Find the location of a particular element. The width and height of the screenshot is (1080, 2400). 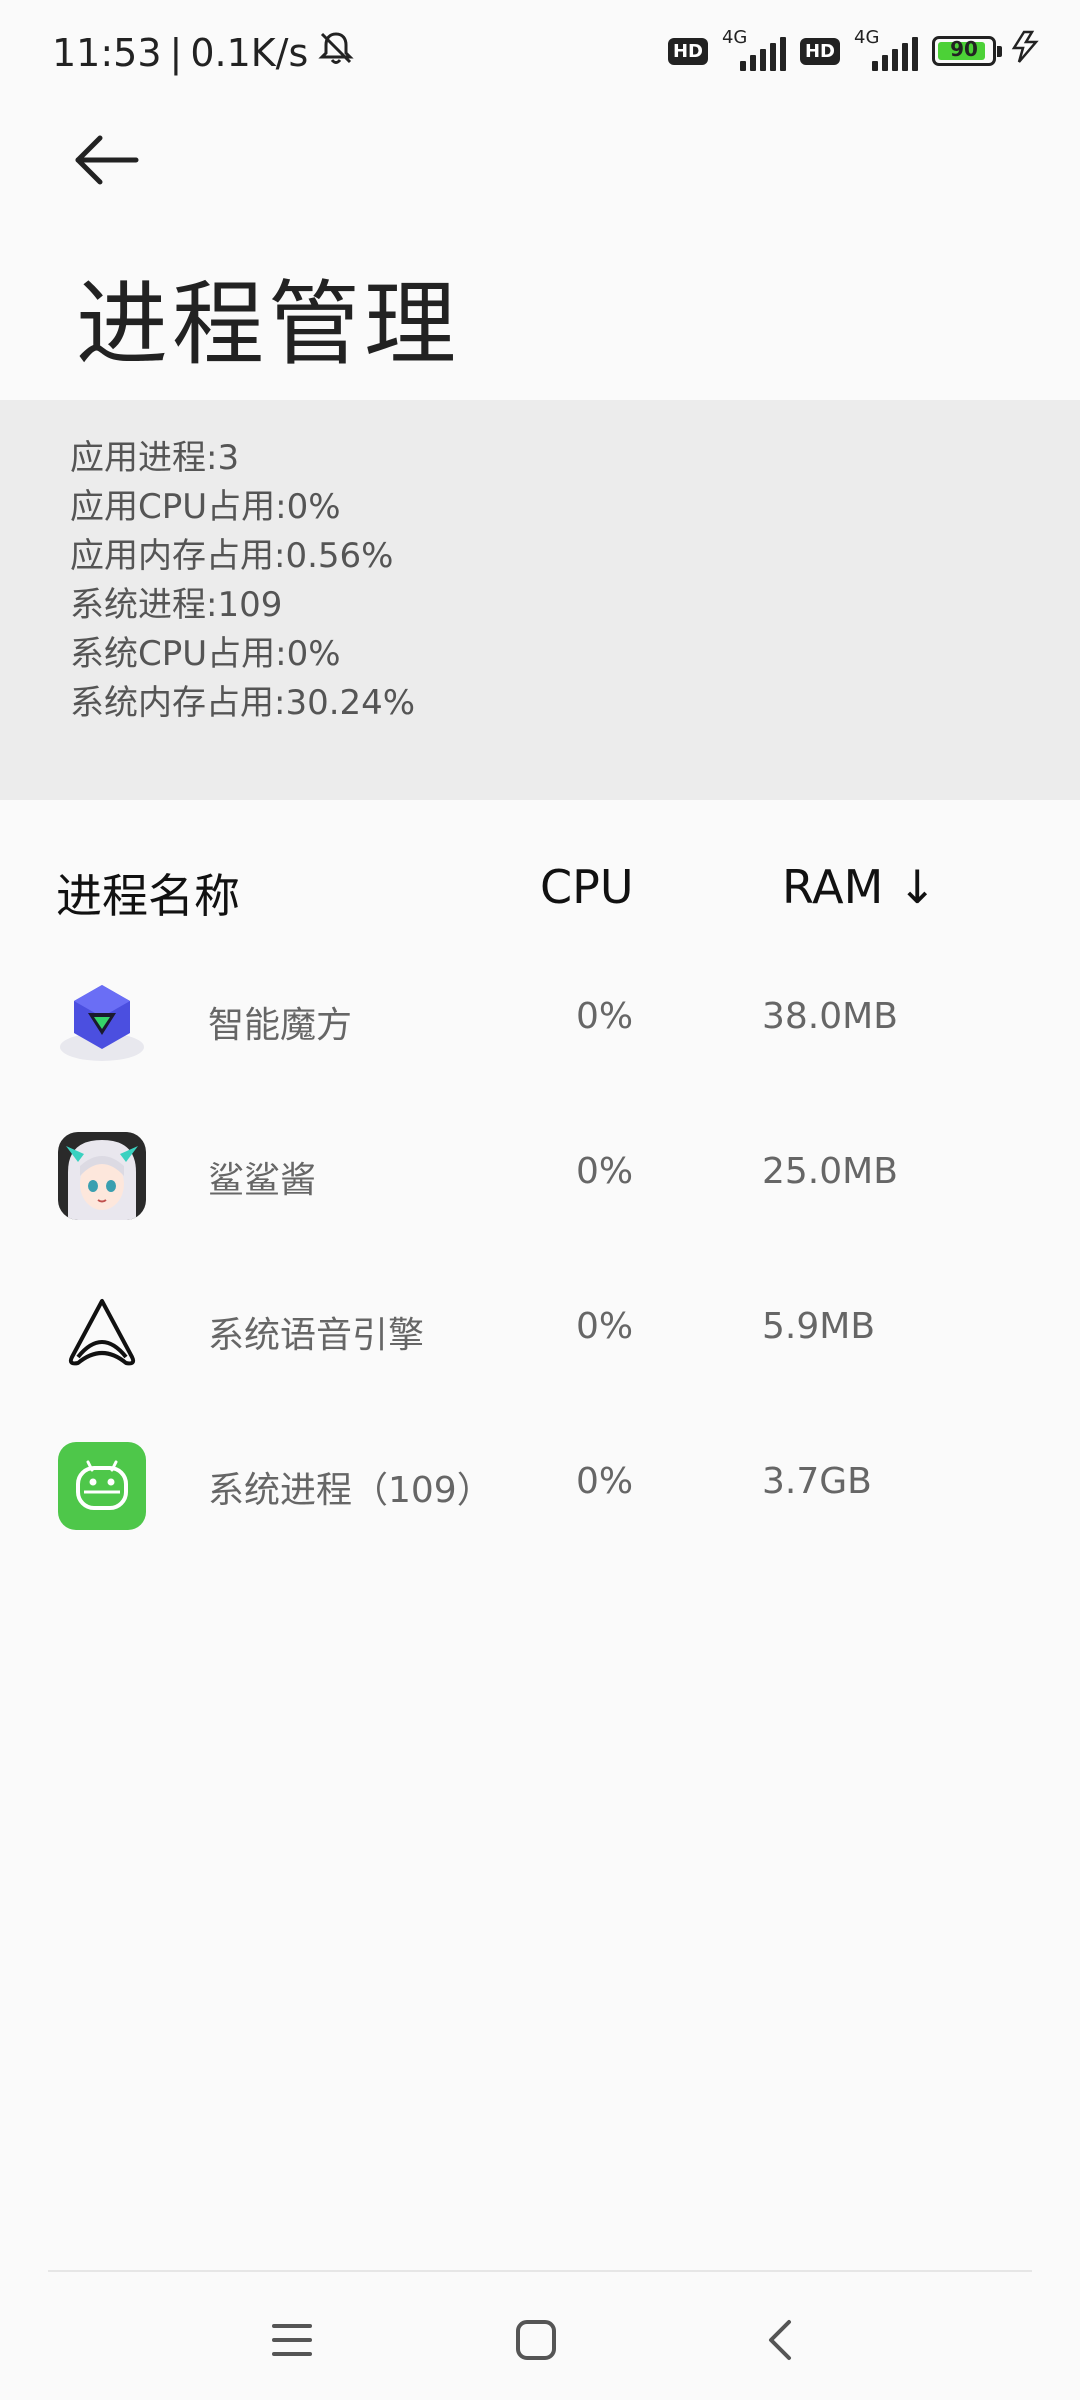

process-row: 智能魔方 0% 38.0MB is located at coordinates (540, 1031).